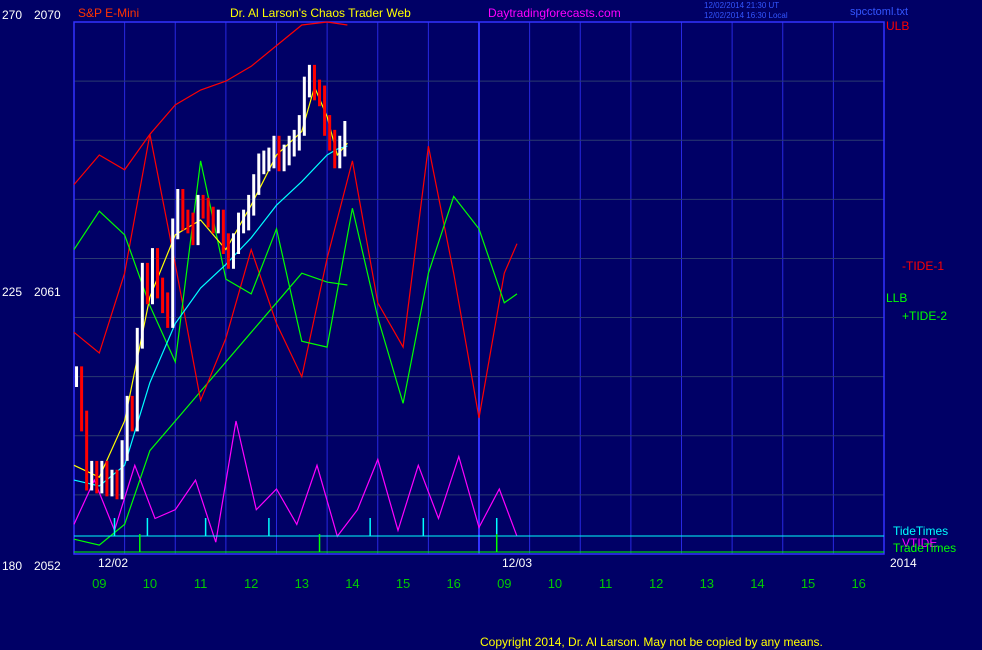 Image resolution: width=982 pixels, height=650 pixels. Describe the element at coordinates (923, 266) in the screenshot. I see `label-tide-1: -TIDE-1` at that location.